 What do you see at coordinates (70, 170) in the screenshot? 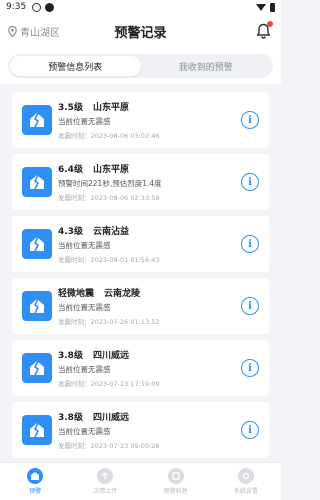
I see `record-magnitude: 6.4级` at bounding box center [70, 170].